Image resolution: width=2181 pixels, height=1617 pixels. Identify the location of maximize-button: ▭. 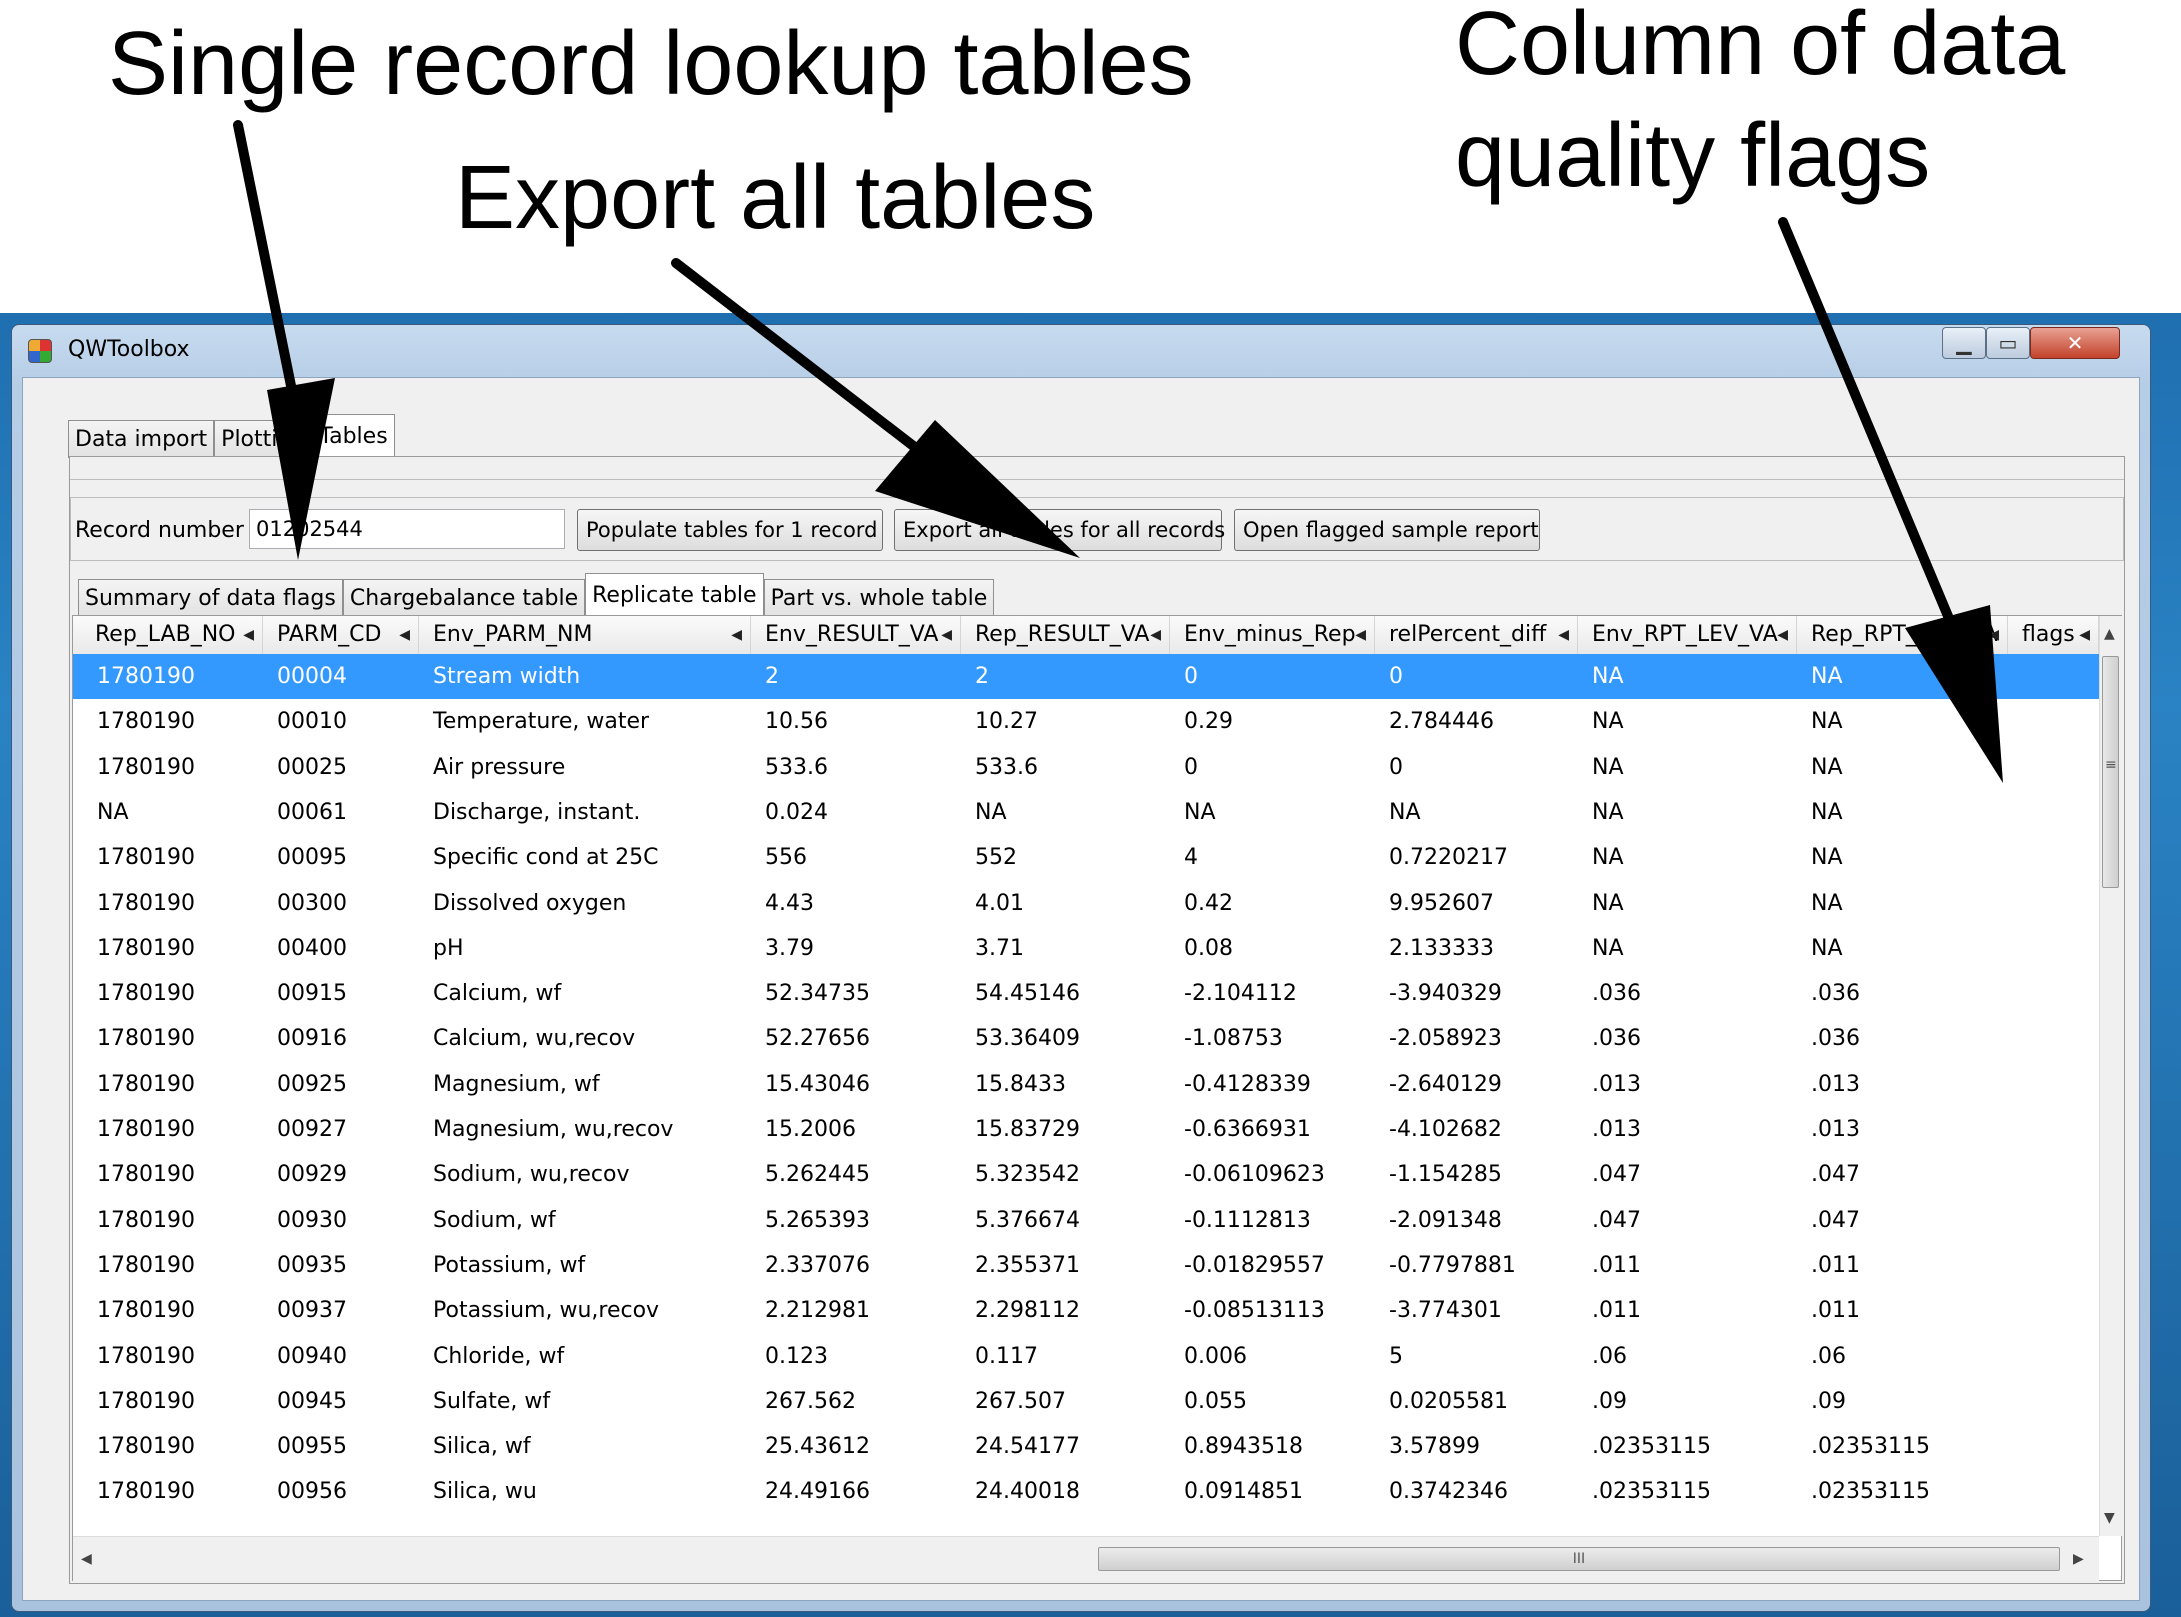
(2008, 343).